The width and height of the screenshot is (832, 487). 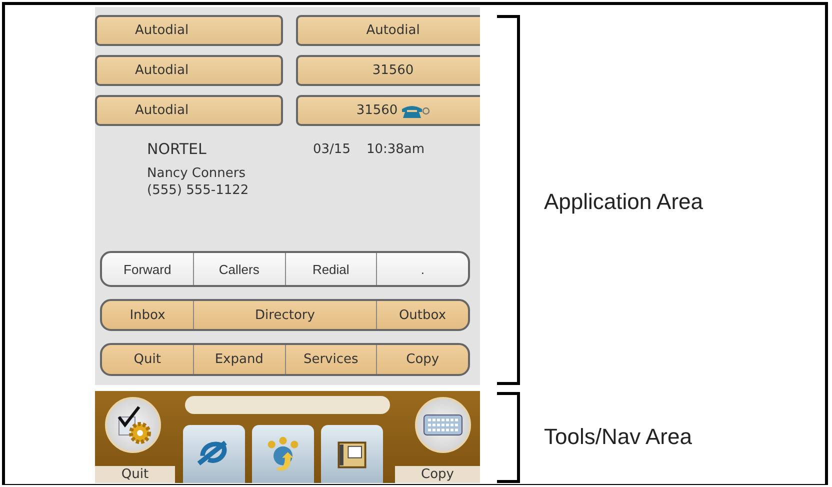 What do you see at coordinates (422, 315) in the screenshot?
I see `soft-key: Outbox` at bounding box center [422, 315].